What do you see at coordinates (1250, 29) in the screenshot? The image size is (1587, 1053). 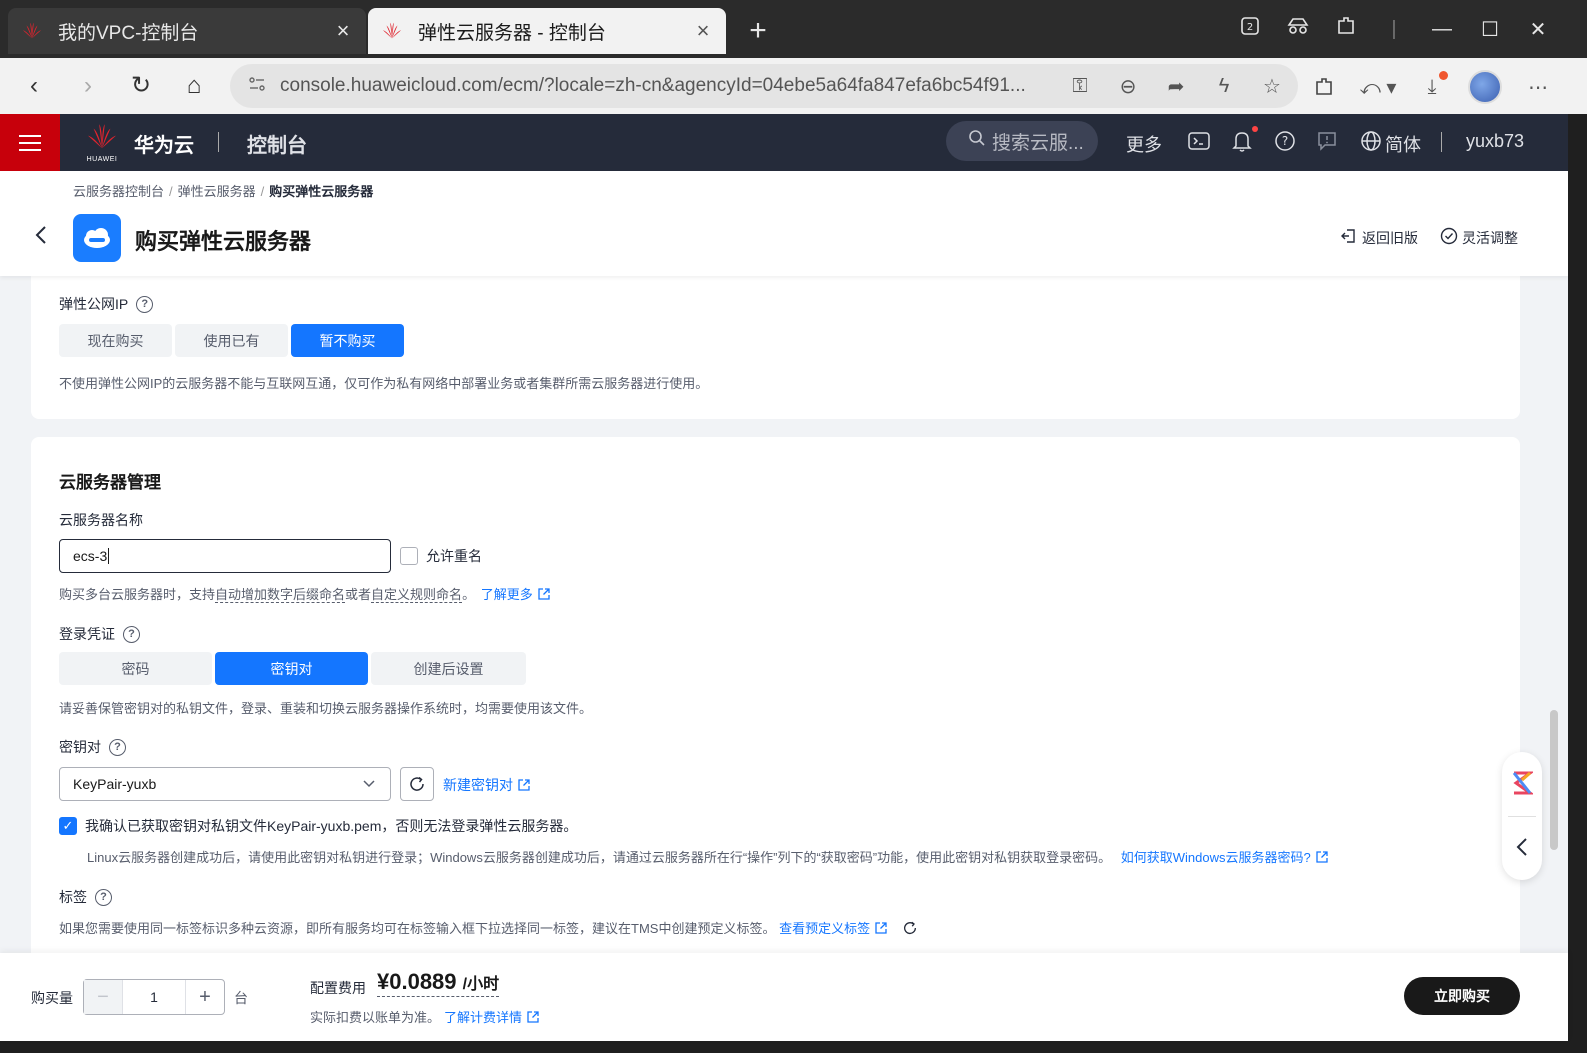 I see `workspaces-icon: 2` at bounding box center [1250, 29].